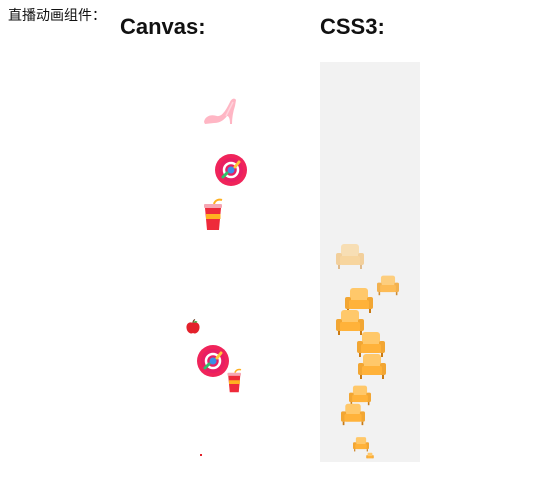 This screenshot has height=481, width=541. Describe the element at coordinates (352, 26) in the screenshot. I see `css3-section-title: CSS3:` at that location.